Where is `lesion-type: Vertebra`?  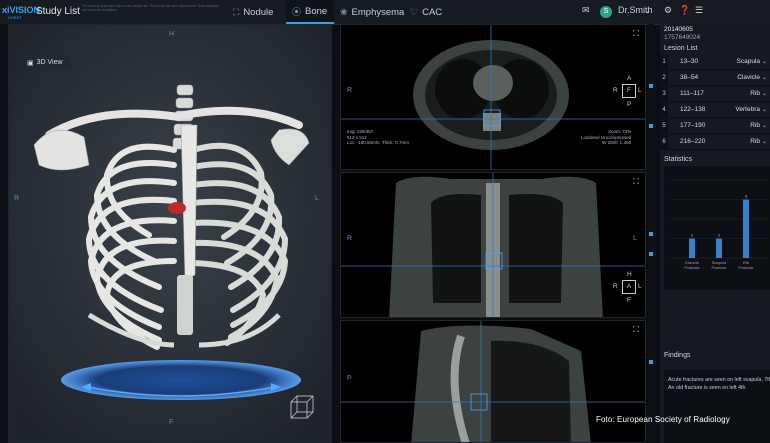
lesion-type: Vertebra is located at coordinates (747, 109).